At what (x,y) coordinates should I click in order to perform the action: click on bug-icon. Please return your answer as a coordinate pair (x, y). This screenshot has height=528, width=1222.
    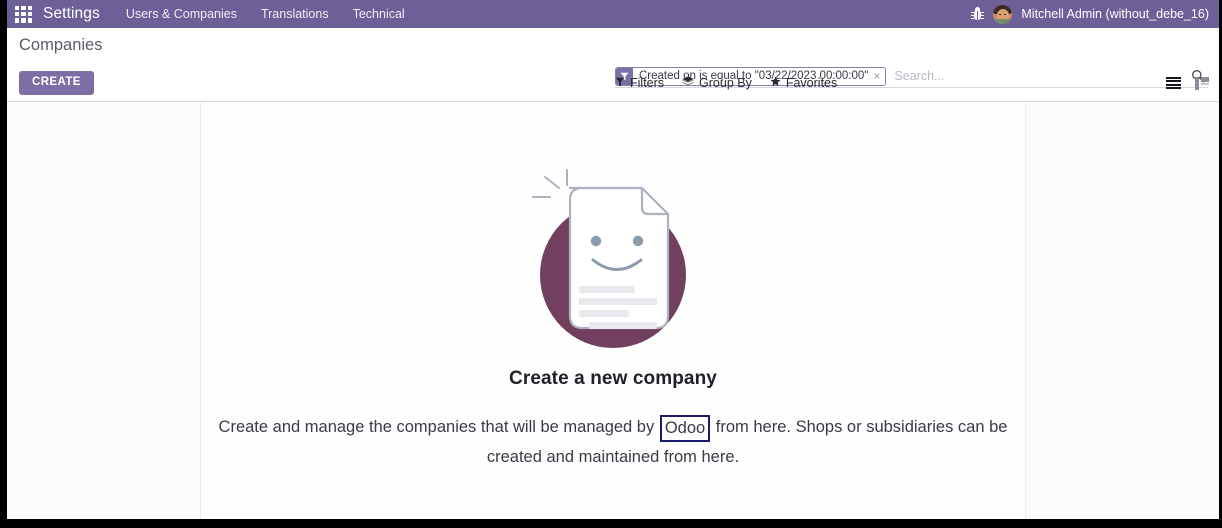
    Looking at the image, I should click on (977, 14).